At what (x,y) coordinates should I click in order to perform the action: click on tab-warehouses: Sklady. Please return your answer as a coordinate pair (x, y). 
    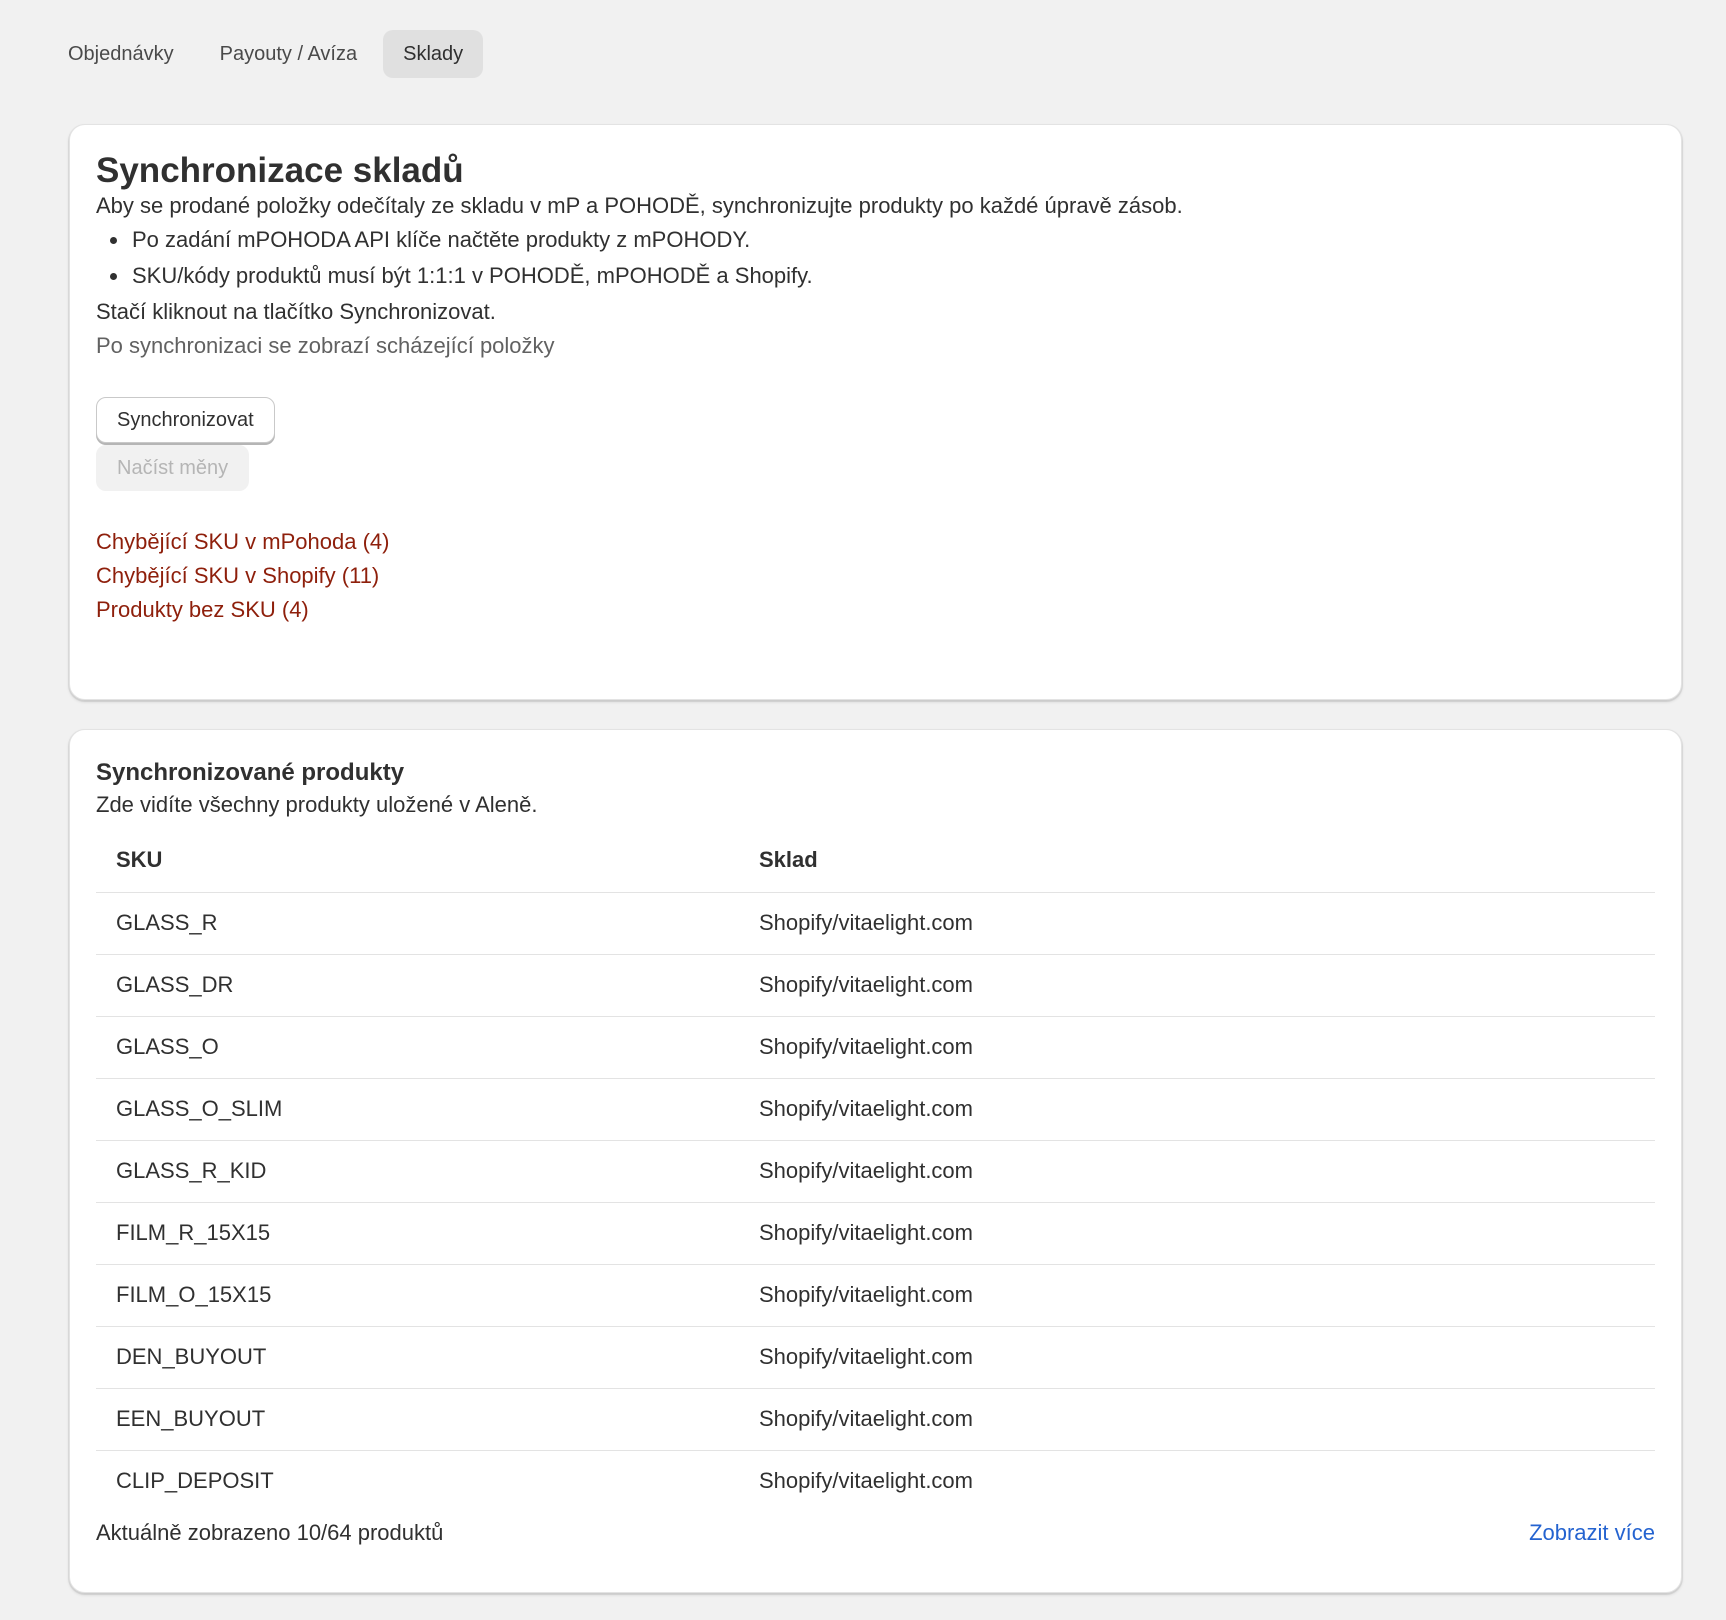
    Looking at the image, I should click on (433, 54).